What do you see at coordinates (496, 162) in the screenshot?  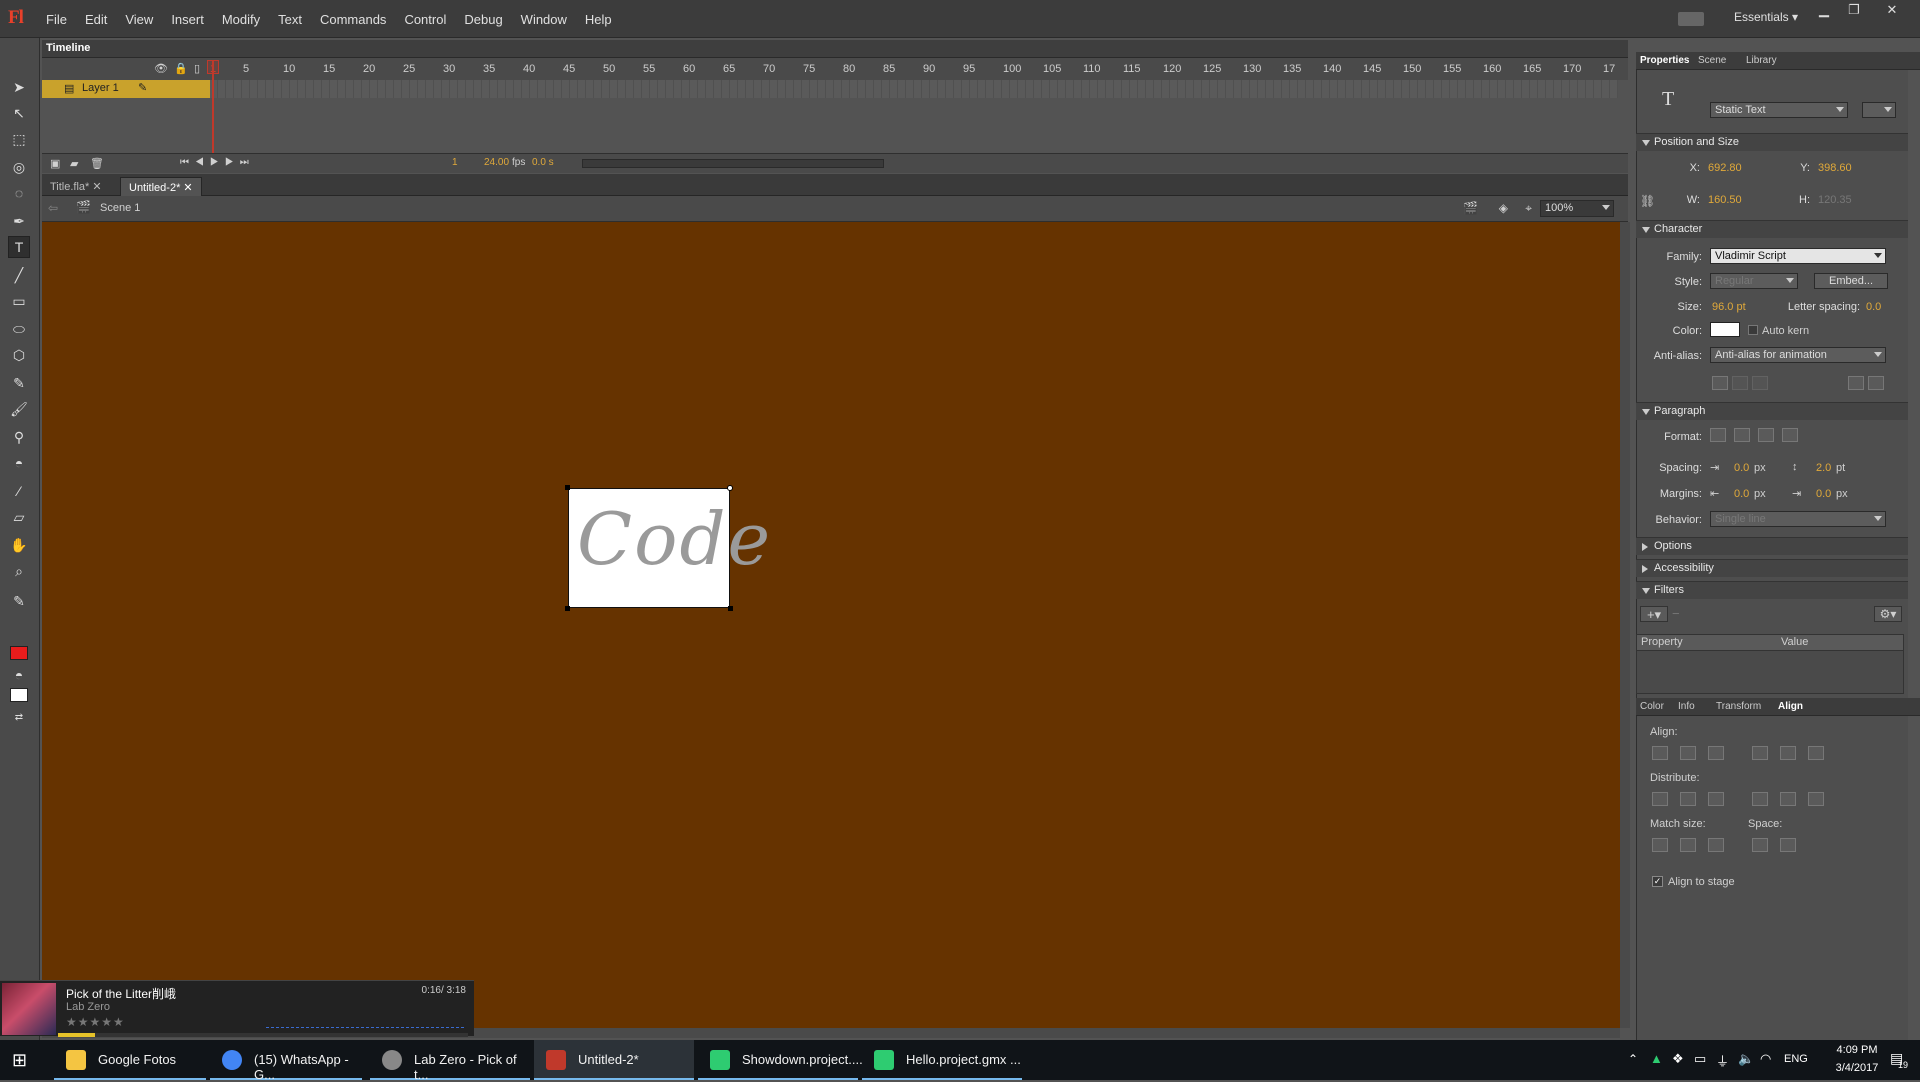 I see `fps-value: 24.00` at bounding box center [496, 162].